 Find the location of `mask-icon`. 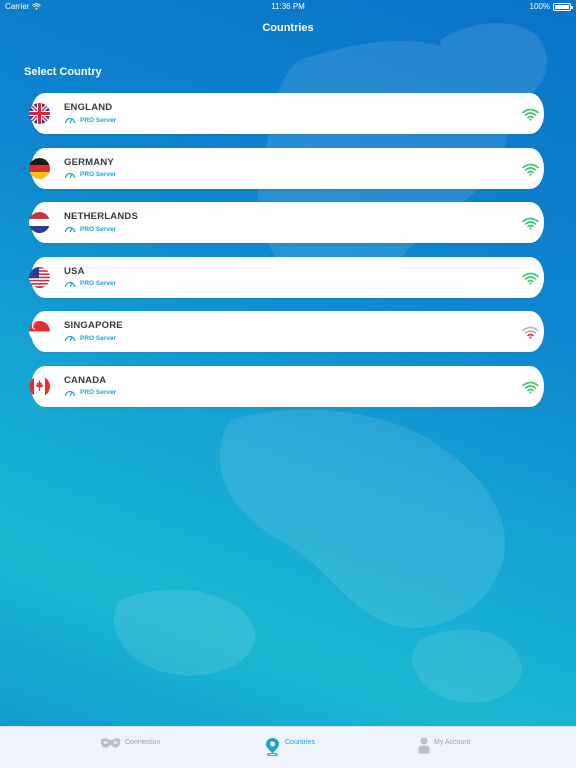

mask-icon is located at coordinates (110, 743).